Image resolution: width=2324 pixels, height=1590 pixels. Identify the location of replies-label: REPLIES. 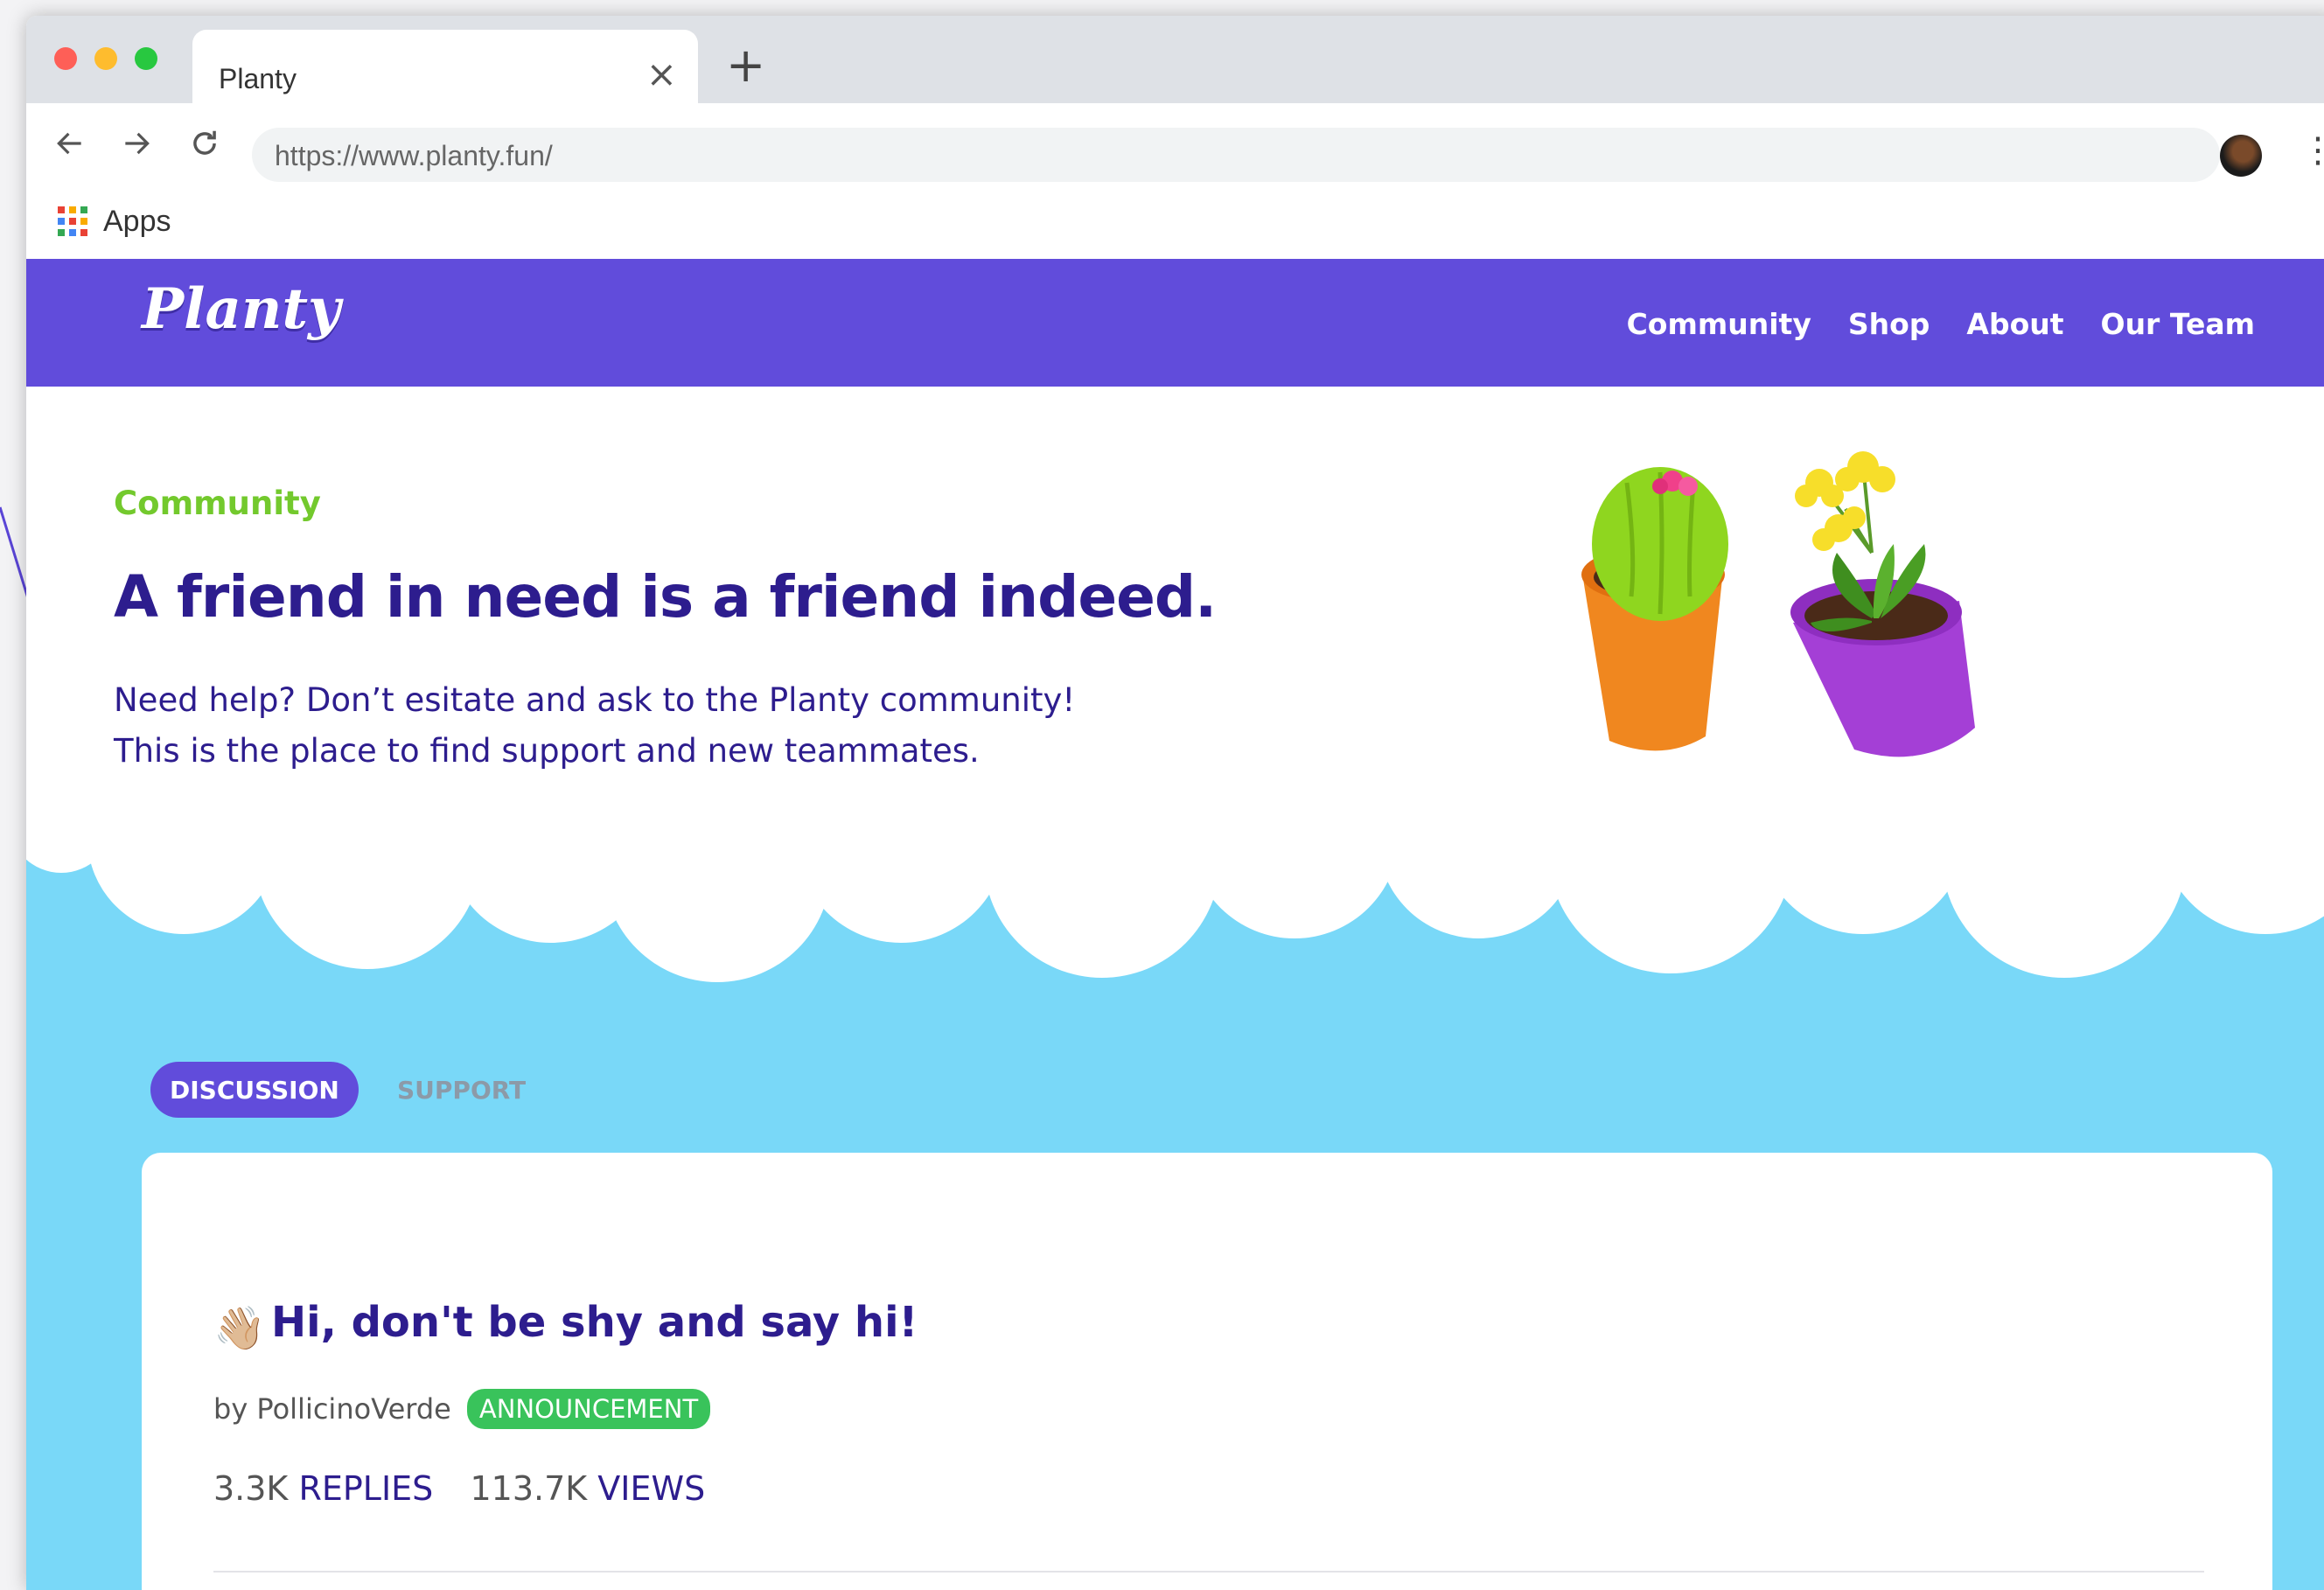
(366, 1488).